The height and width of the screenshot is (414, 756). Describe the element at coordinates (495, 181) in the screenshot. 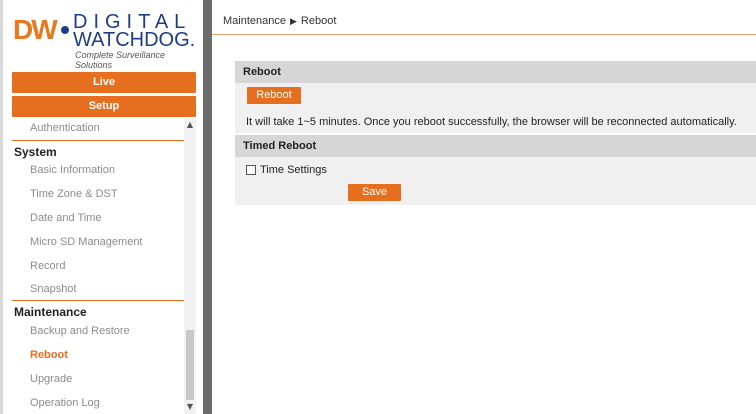

I see `timed-reboot-section-body: Time Settings Save` at that location.